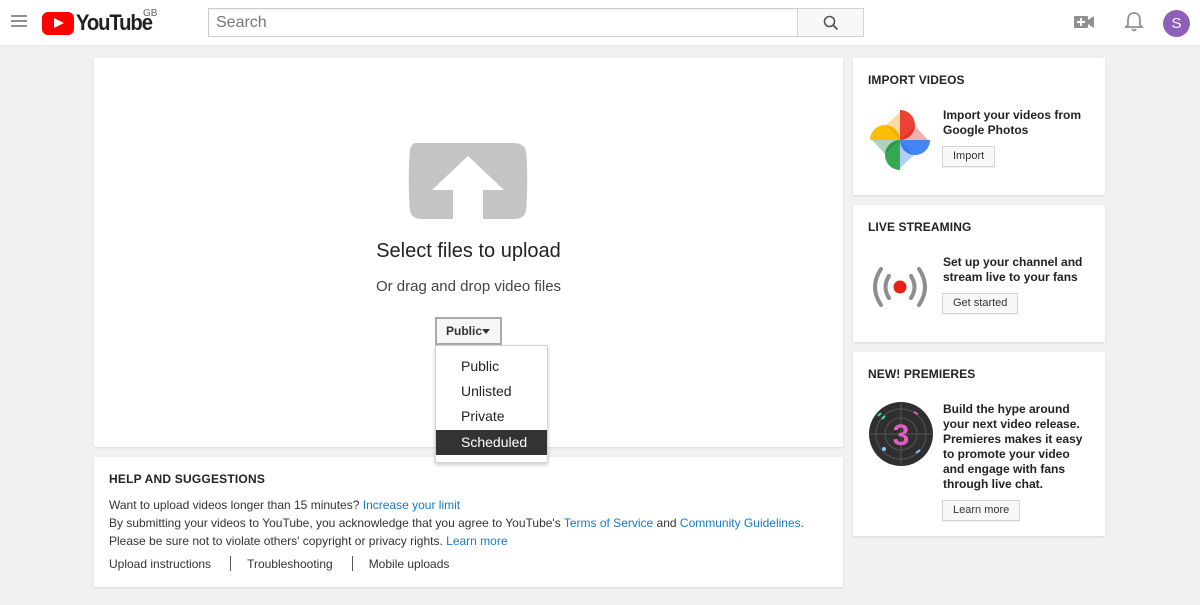 This screenshot has height=605, width=1200. I want to click on country-code: GB, so click(150, 13).